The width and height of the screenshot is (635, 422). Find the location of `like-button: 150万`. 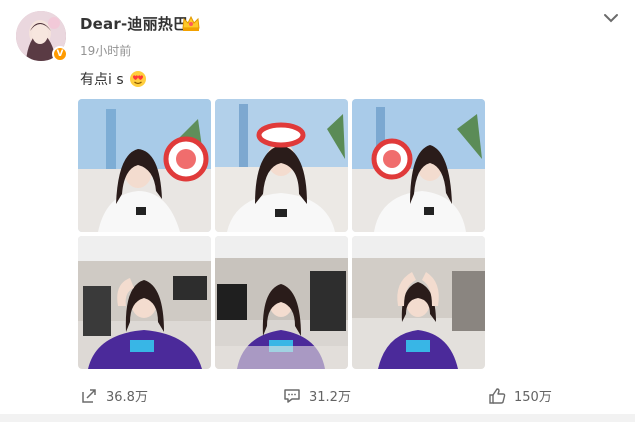

like-button: 150万 is located at coordinates (520, 395).